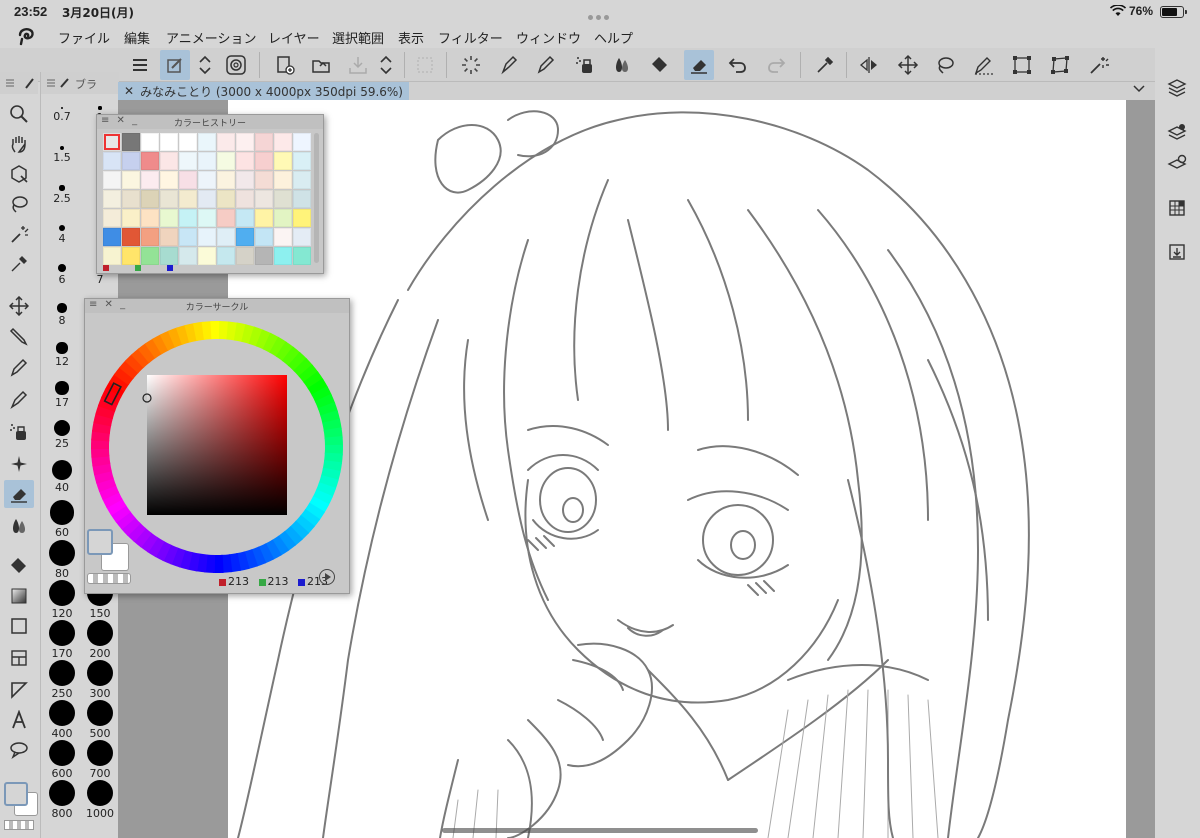  Describe the element at coordinates (100, 720) in the screenshot. I see `brush-size-option: 500` at that location.